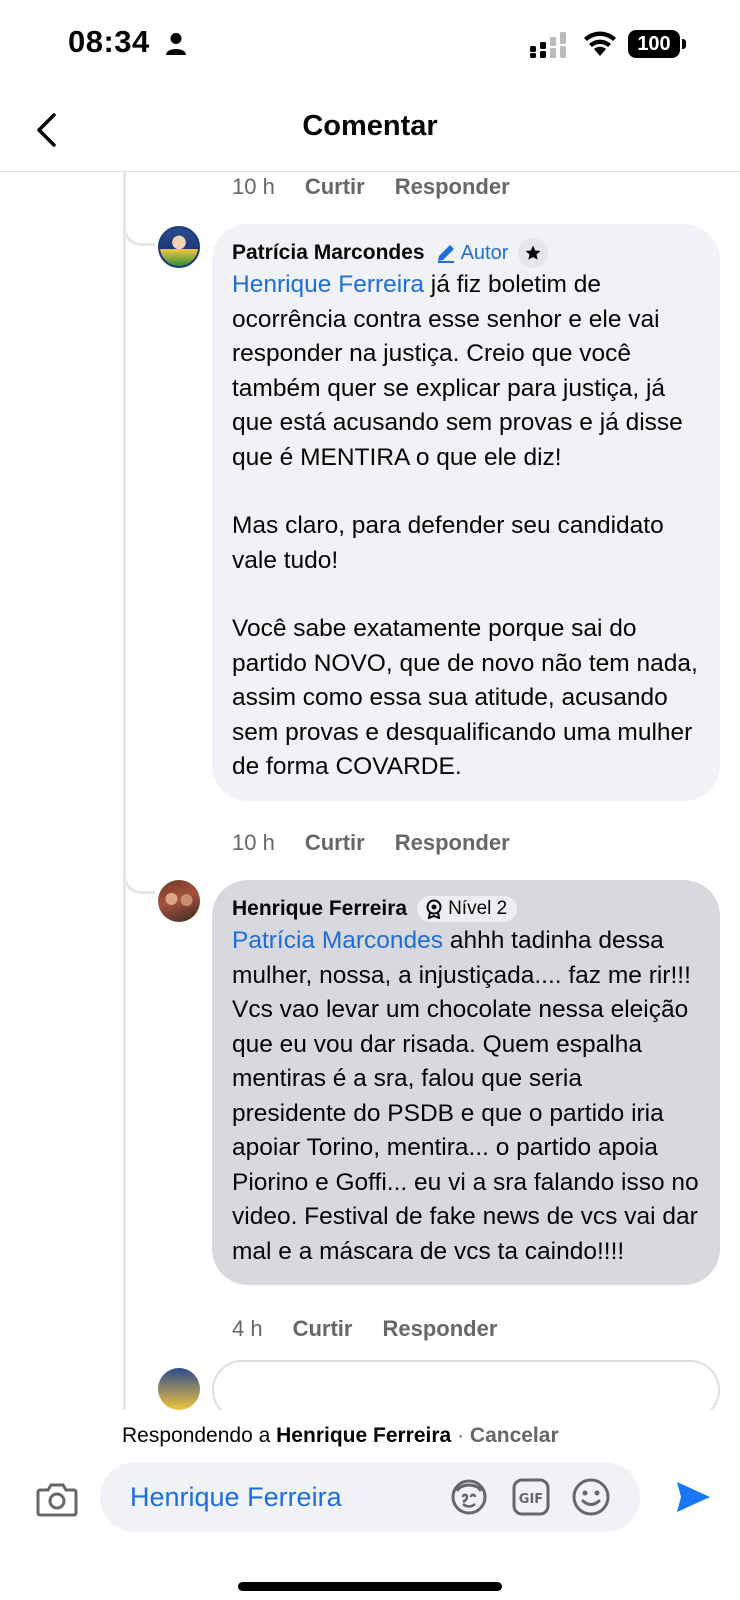  I want to click on camera-button, so click(57, 1499).